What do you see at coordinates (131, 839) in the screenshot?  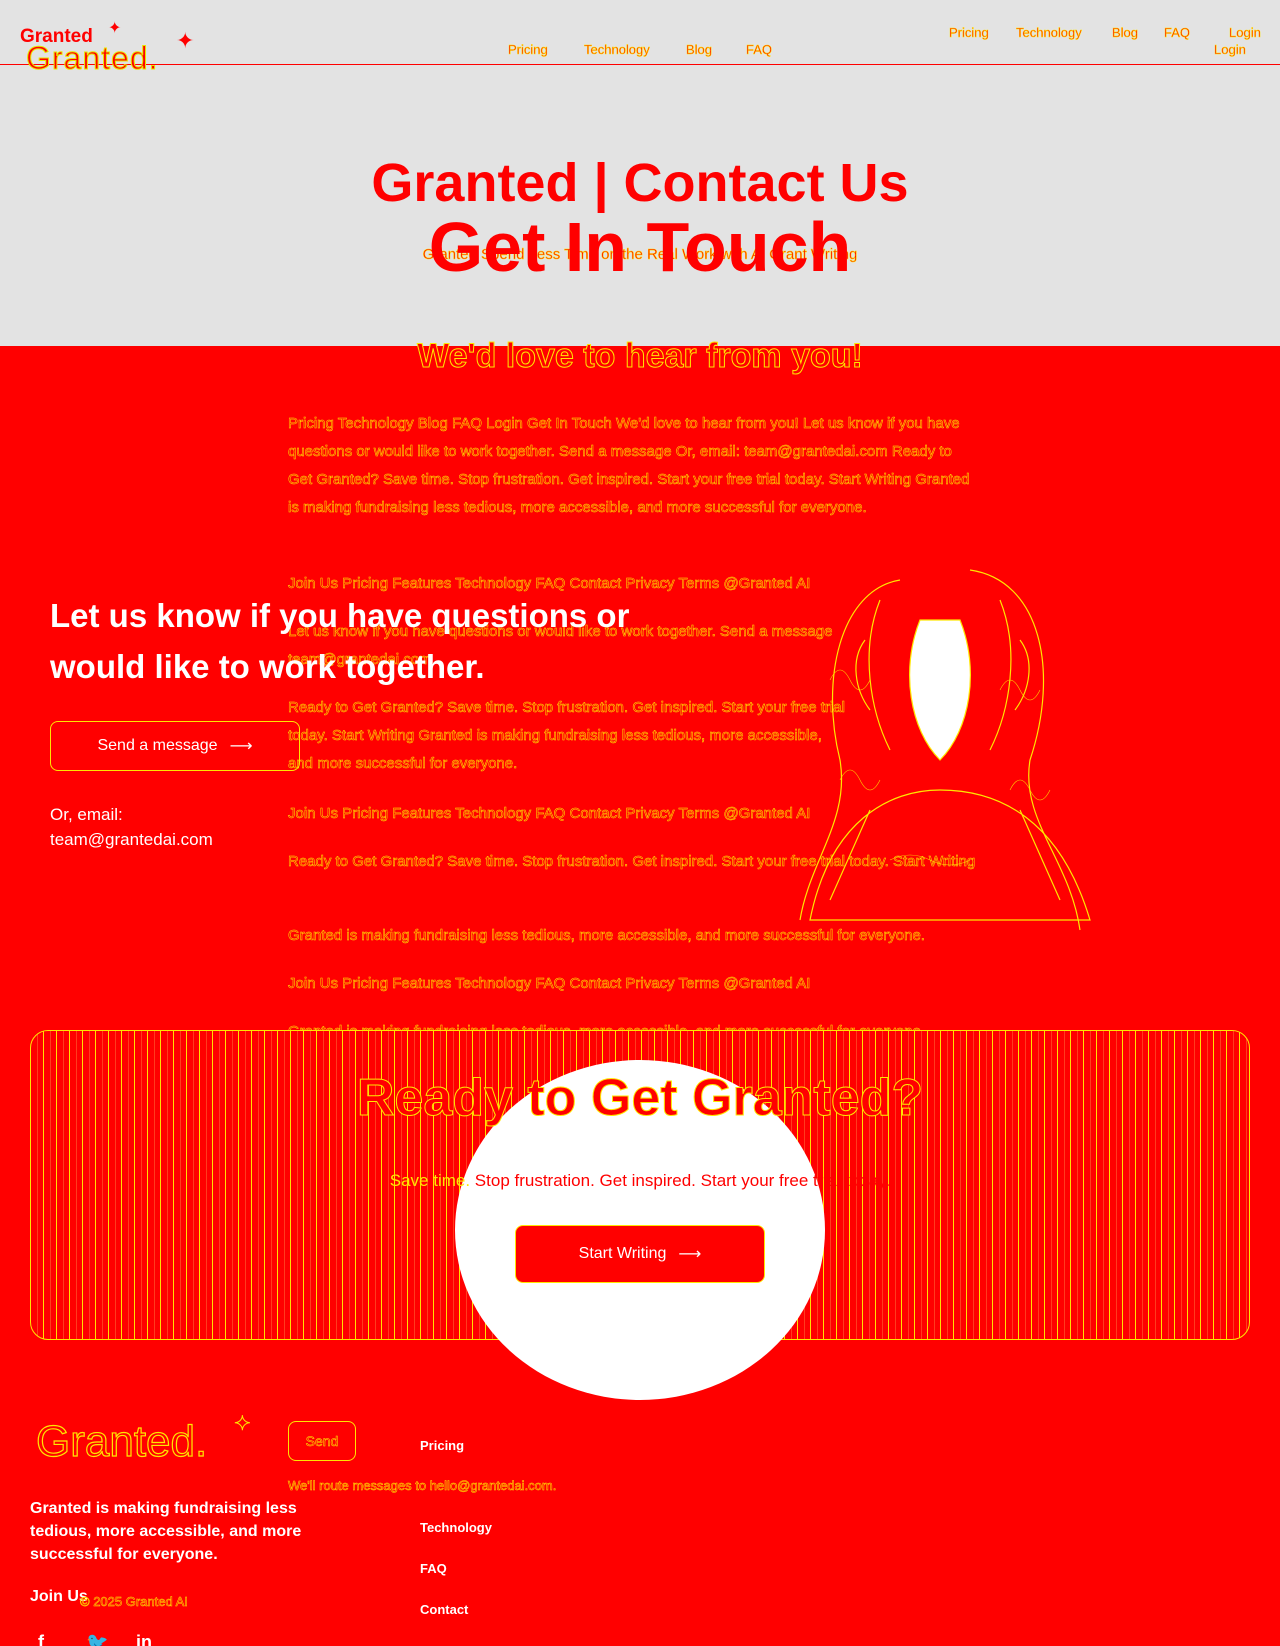 I see `email-link: team@grantedai.com` at bounding box center [131, 839].